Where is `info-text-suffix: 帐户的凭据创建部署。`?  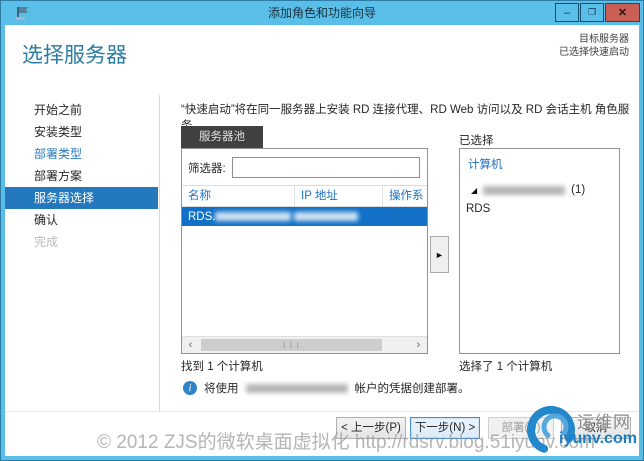 info-text-suffix: 帐户的凭据创建部署。 is located at coordinates (412, 389).